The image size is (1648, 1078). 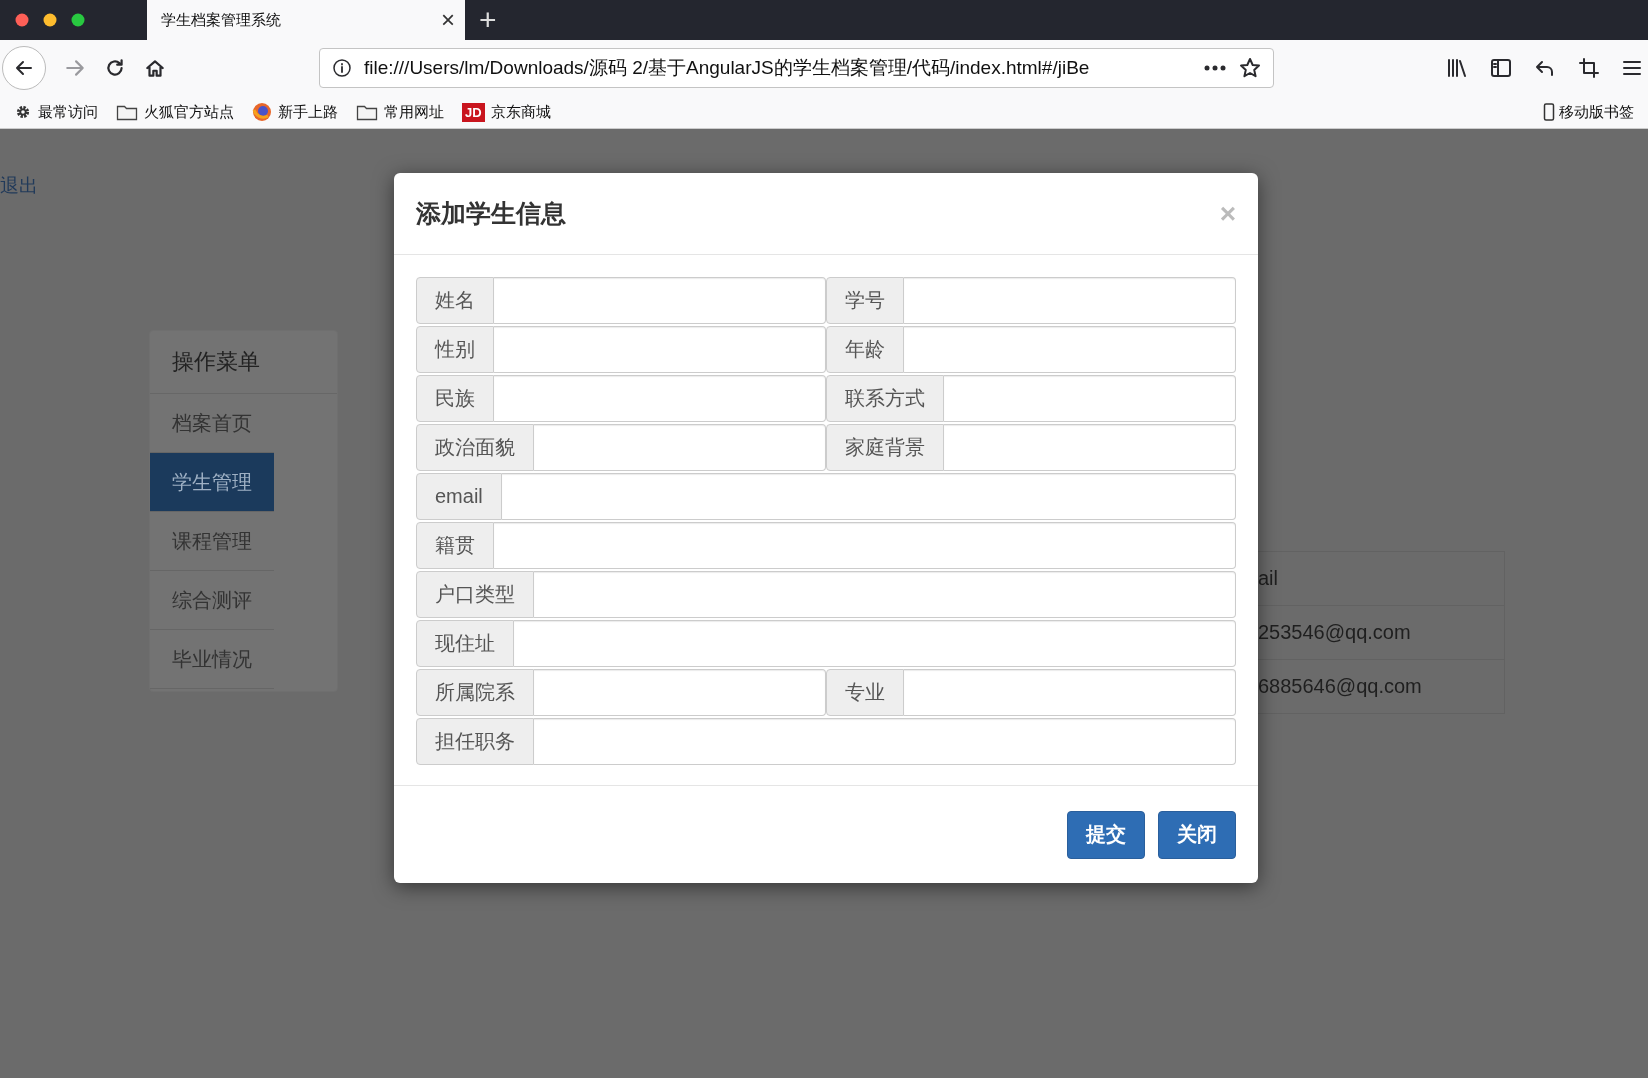 What do you see at coordinates (727, 68) in the screenshot?
I see `url-text: file:///Users/lm/Downloads/源码 2/基于AngularJS的学生档案管理/代码/index.html#/jiBe` at bounding box center [727, 68].